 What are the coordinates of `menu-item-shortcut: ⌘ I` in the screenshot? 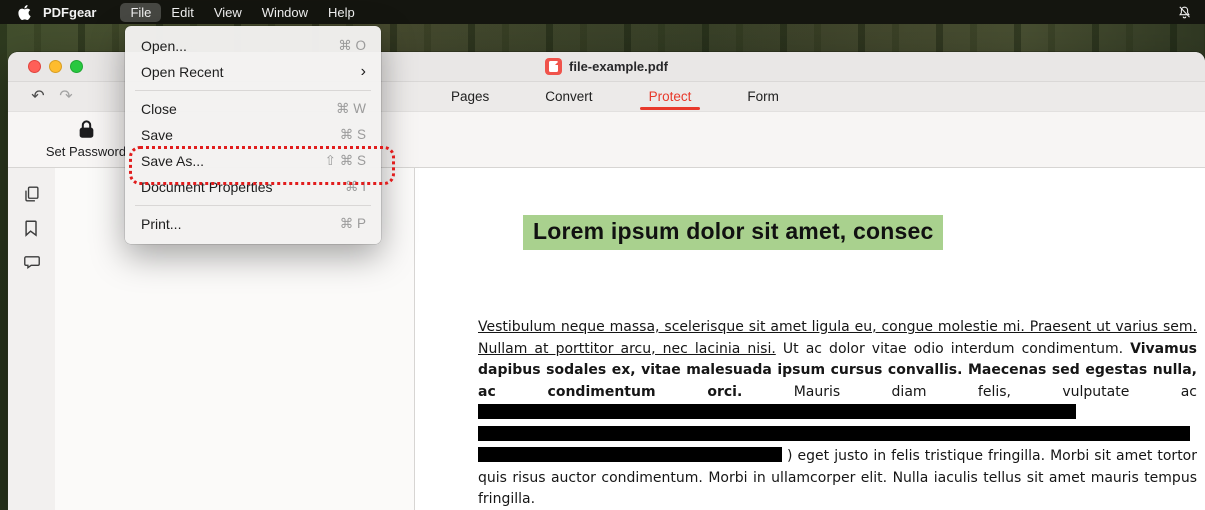 It's located at (355, 186).